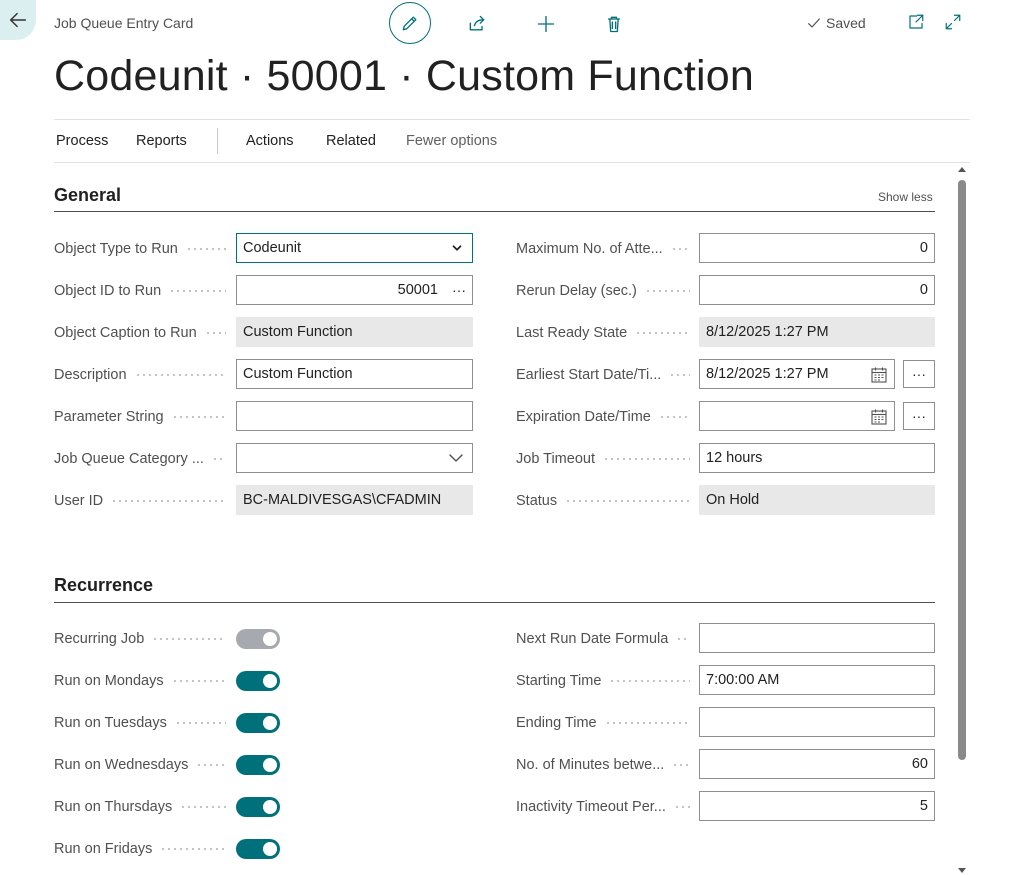 Image resolution: width=1019 pixels, height=875 pixels. I want to click on action-reports: Reports, so click(161, 141).